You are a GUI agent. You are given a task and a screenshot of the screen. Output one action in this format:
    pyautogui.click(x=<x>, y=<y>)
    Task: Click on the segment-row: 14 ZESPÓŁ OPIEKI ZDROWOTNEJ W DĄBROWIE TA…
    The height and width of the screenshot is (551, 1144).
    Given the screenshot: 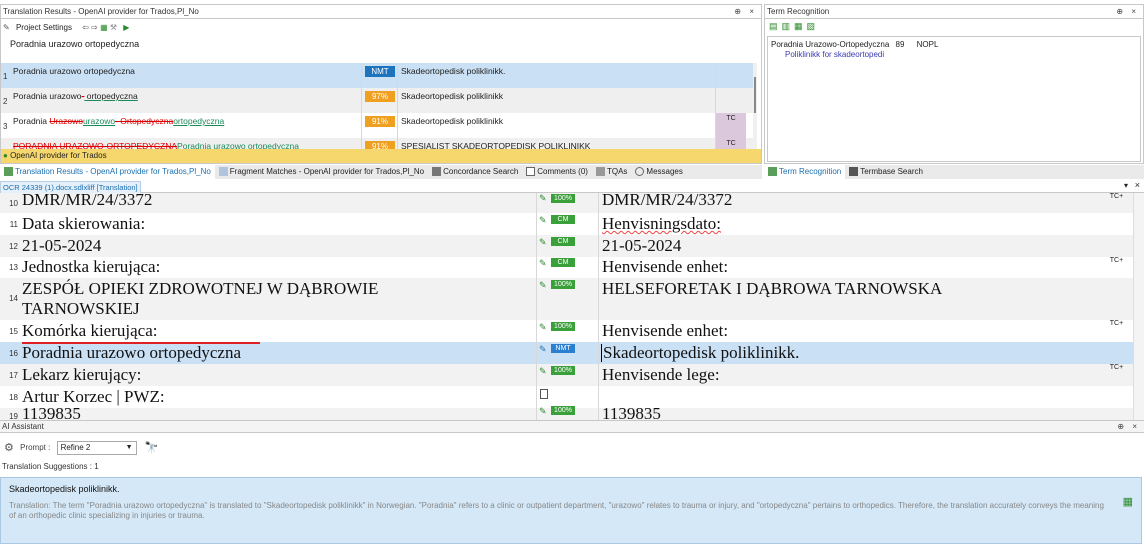 What is the action you would take?
    pyautogui.click(x=566, y=299)
    